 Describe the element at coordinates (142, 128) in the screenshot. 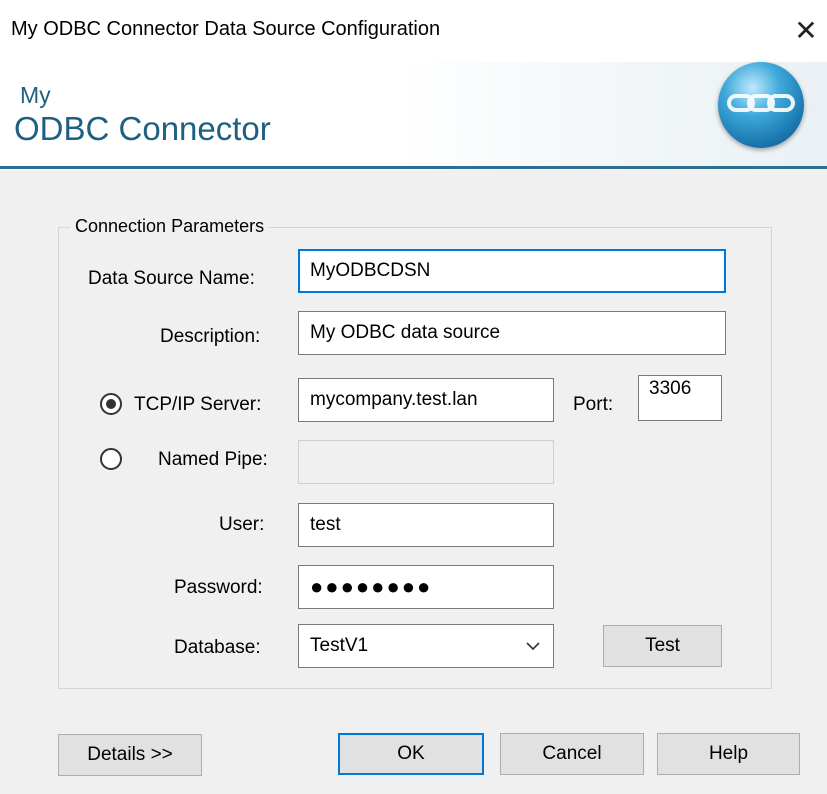

I see `logo-text-odbc-connector: ODBC Connector` at that location.